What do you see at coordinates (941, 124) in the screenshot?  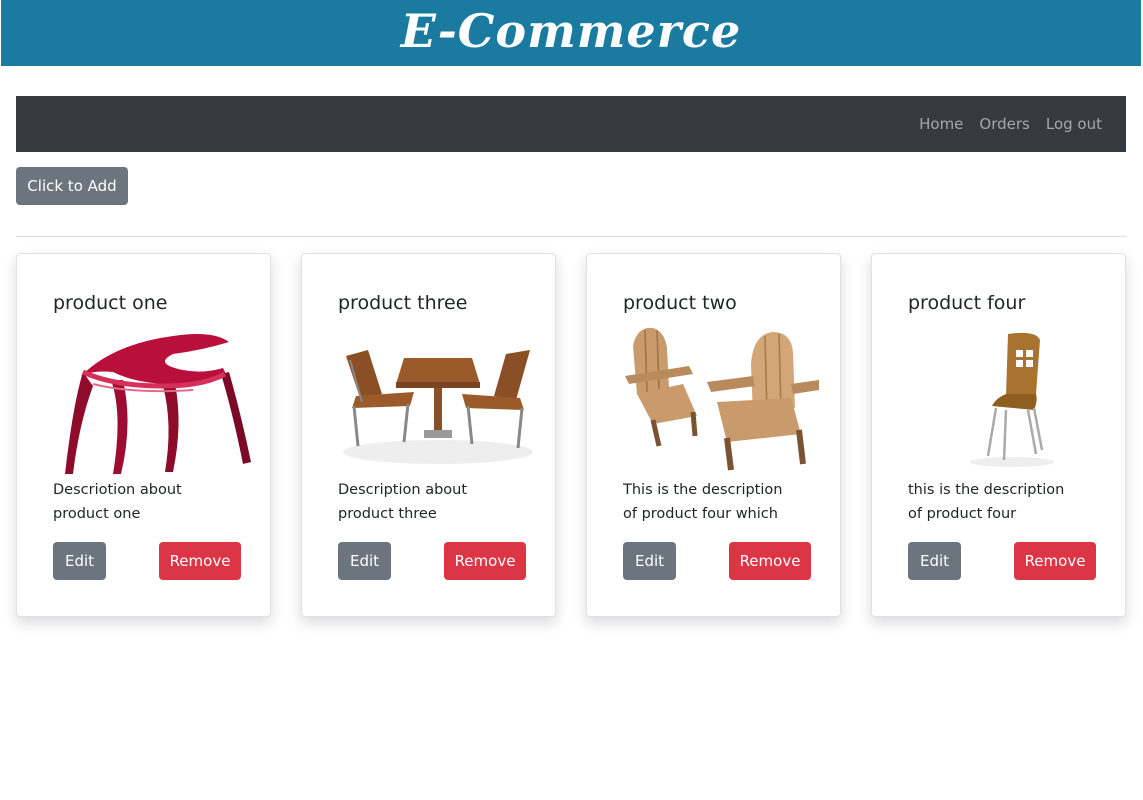 I see `nav-home-link: Home` at bounding box center [941, 124].